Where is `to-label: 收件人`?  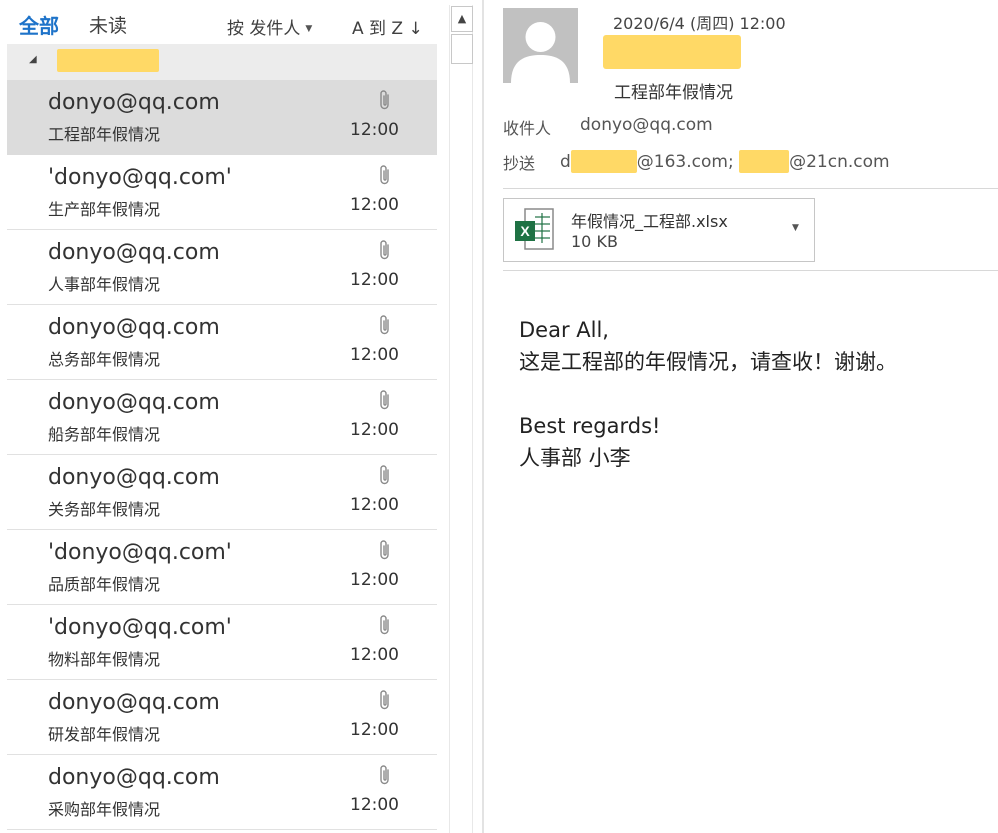 to-label: 收件人 is located at coordinates (527, 128).